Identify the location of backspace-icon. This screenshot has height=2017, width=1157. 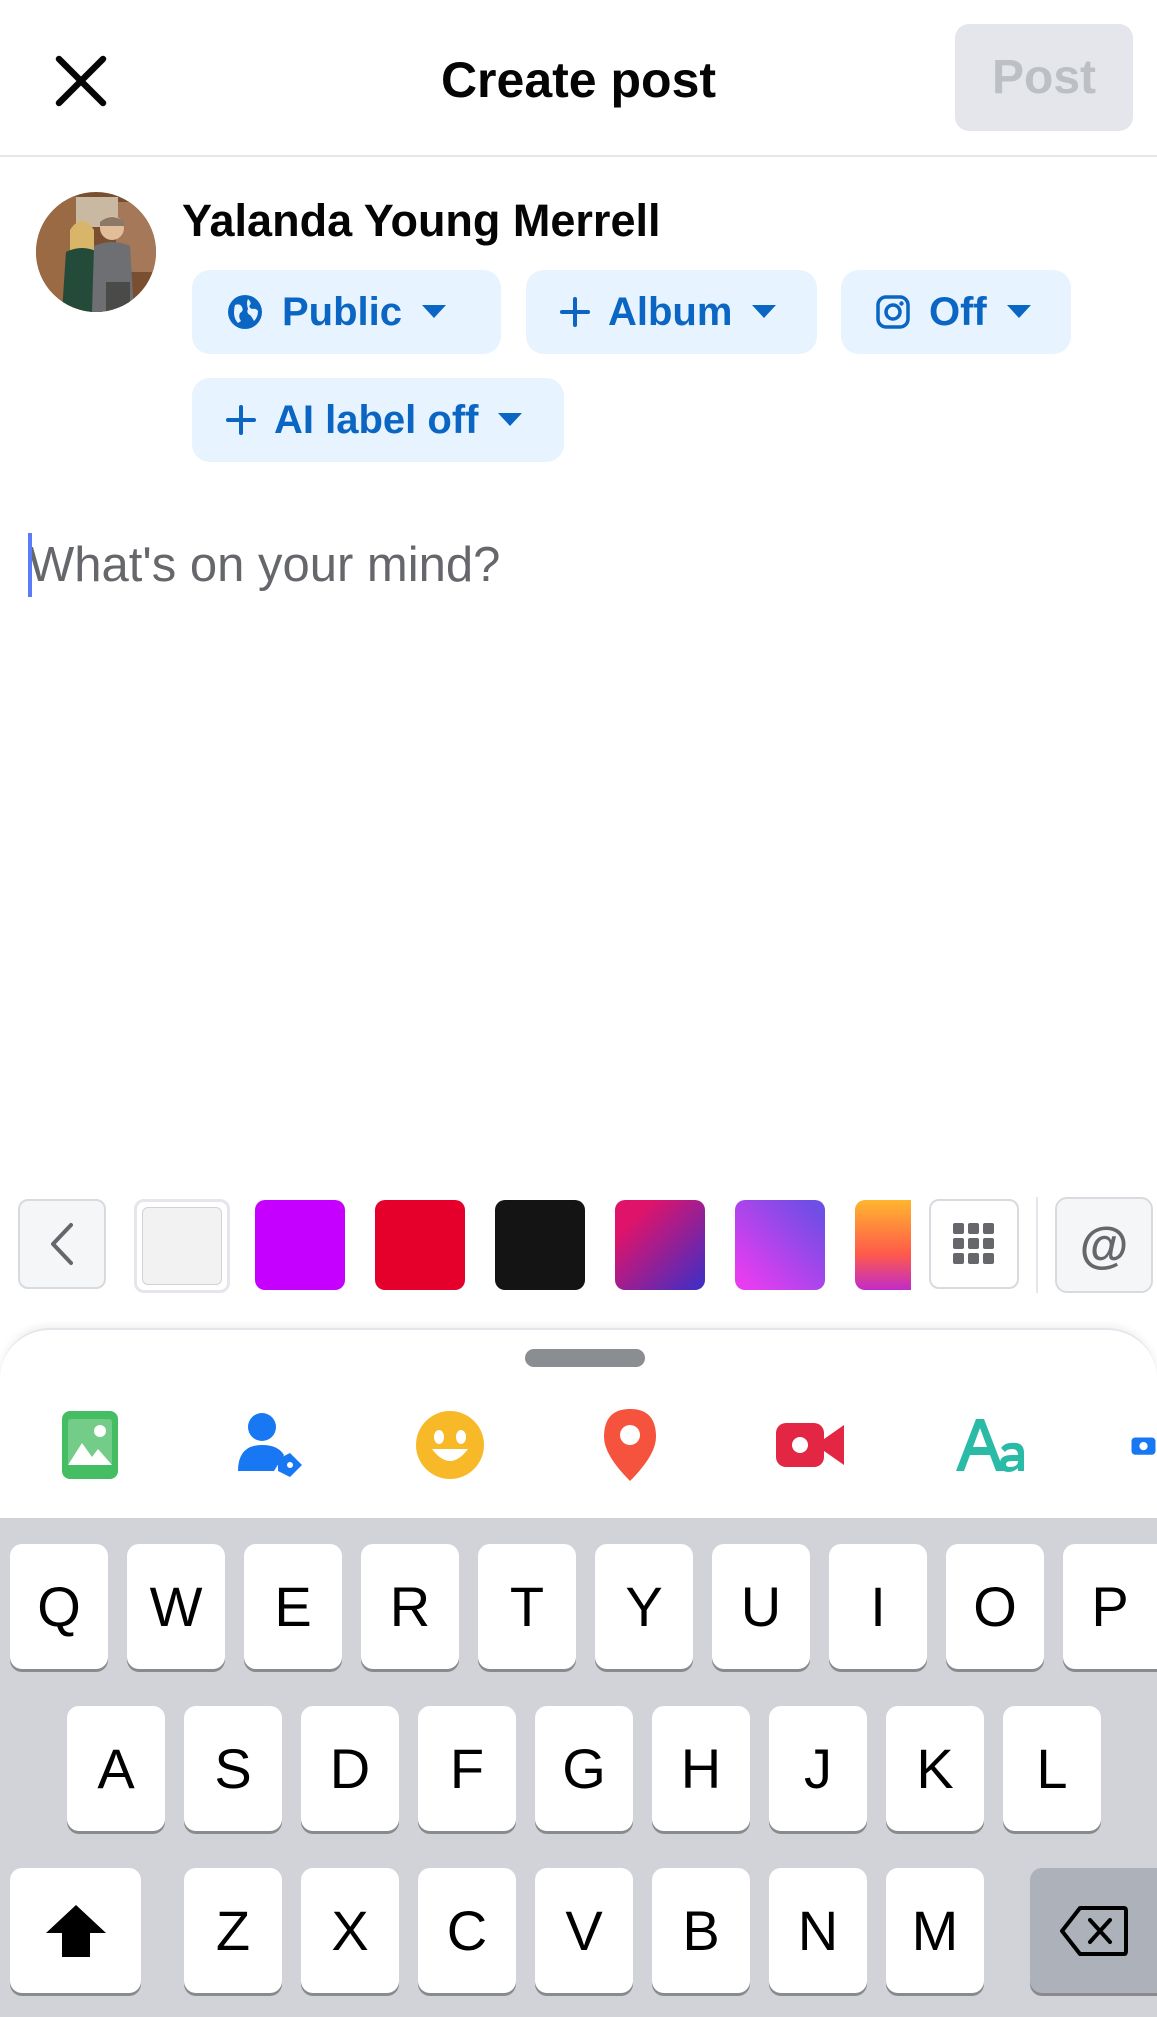
(1093, 1930).